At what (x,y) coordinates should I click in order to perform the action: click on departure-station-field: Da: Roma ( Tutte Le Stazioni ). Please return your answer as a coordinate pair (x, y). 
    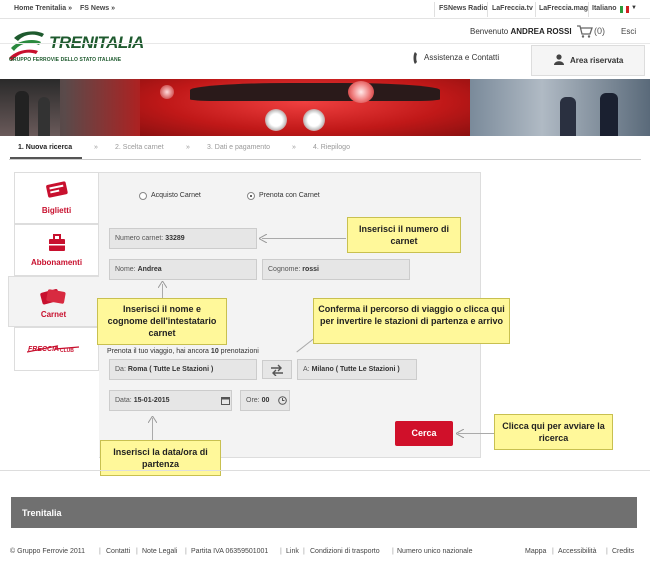
    Looking at the image, I should click on (183, 369).